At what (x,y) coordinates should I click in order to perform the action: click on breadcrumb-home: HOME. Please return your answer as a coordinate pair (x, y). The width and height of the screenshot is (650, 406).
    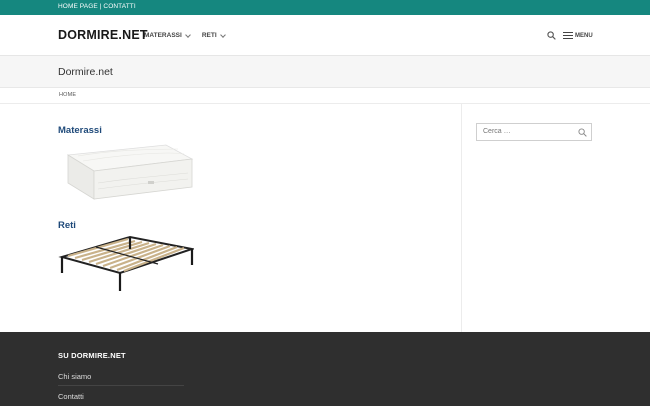
    Looking at the image, I should click on (67, 95).